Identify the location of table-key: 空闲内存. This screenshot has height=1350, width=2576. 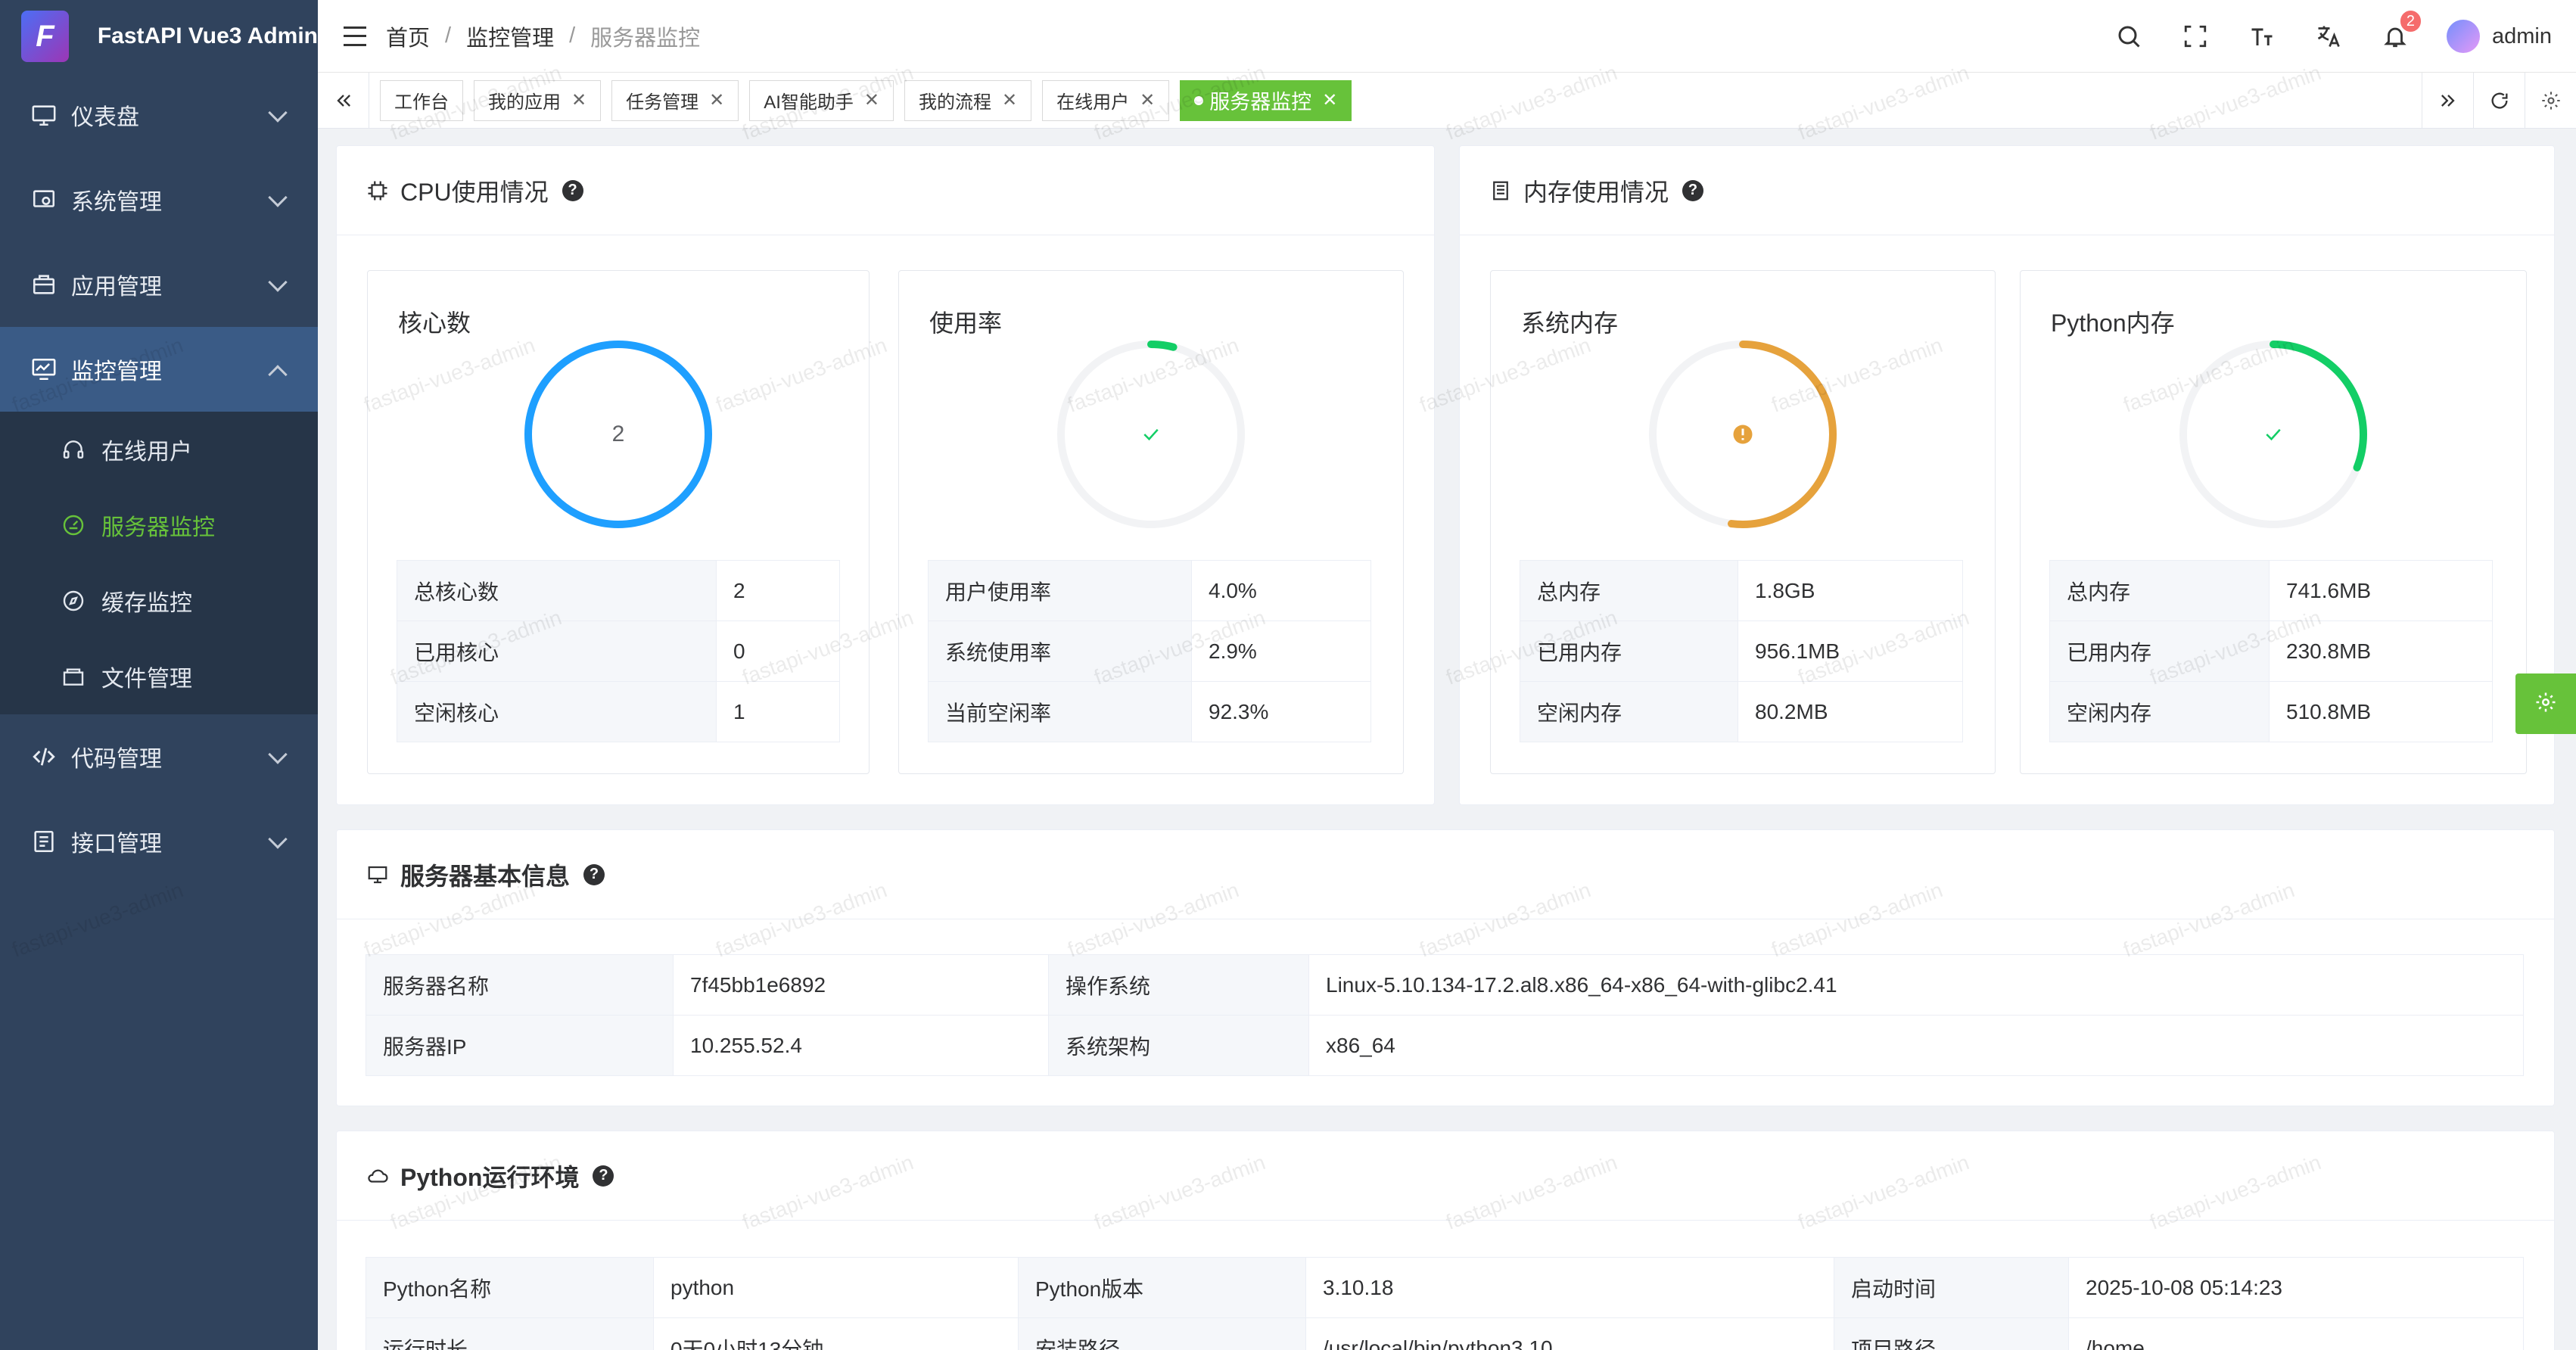
(1629, 711).